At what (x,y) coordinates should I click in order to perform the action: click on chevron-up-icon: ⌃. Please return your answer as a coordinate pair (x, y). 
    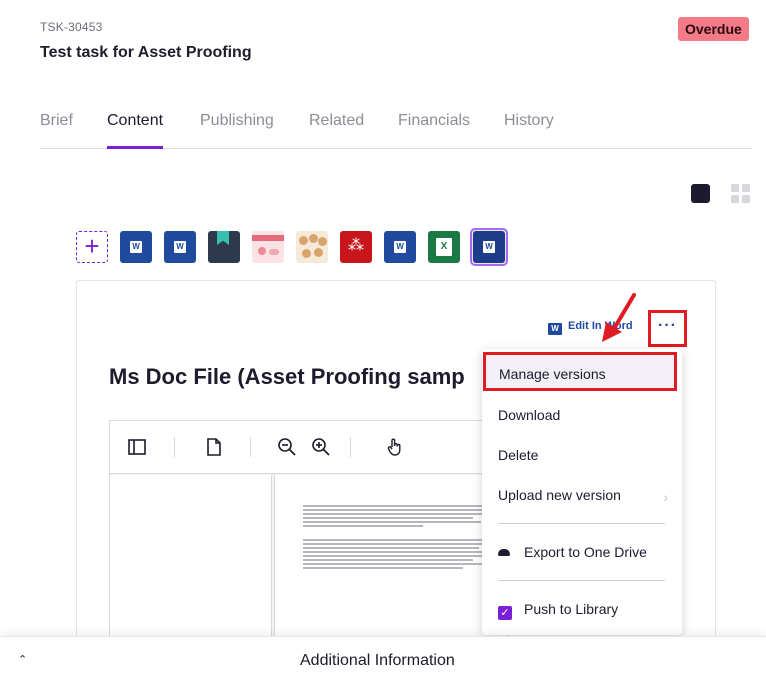
    Looking at the image, I should click on (22, 659).